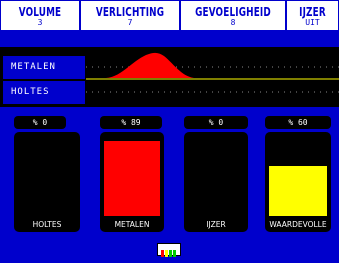 Image resolution: width=339 pixels, height=263 pixels. Describe the element at coordinates (131, 122) in the screenshot. I see `metals-percent: % 89` at that location.